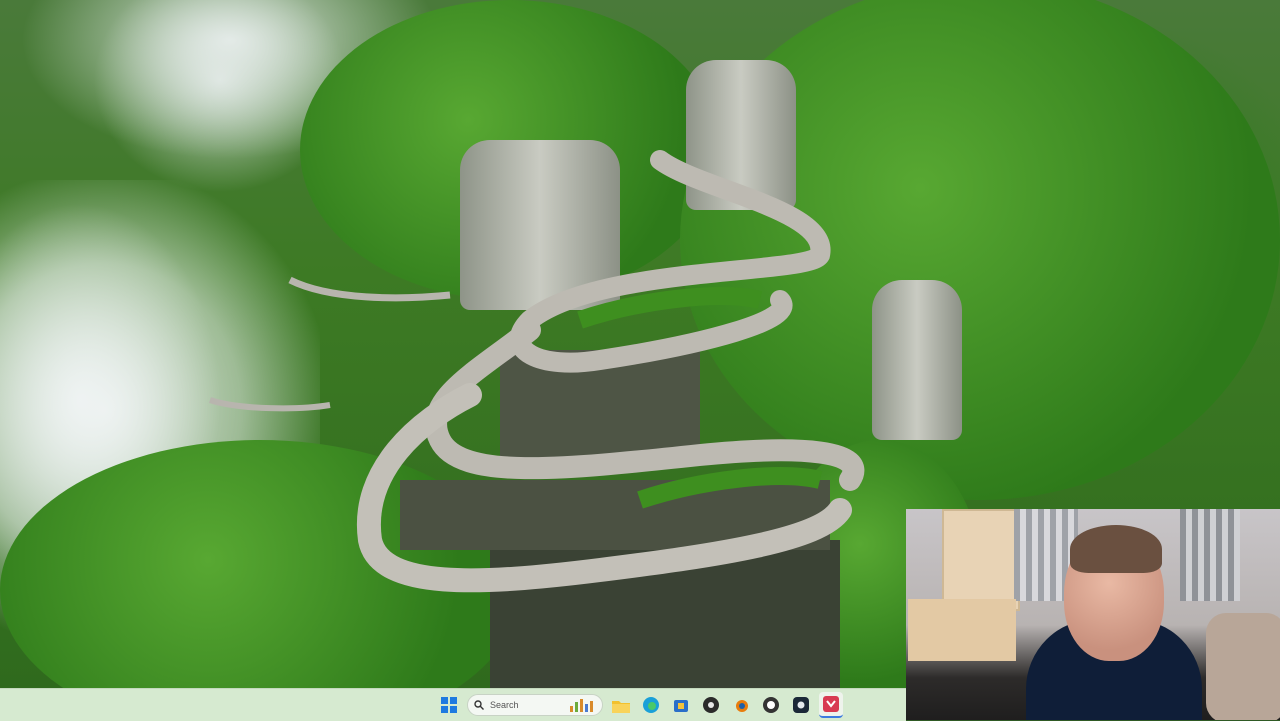 The height and width of the screenshot is (721, 1280). I want to click on folder-icon, so click(621, 706).